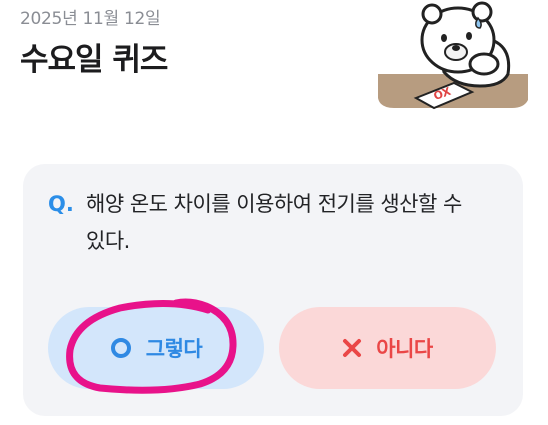 The width and height of the screenshot is (548, 425). What do you see at coordinates (404, 349) in the screenshot?
I see `answer-no-label: 아니다` at bounding box center [404, 349].